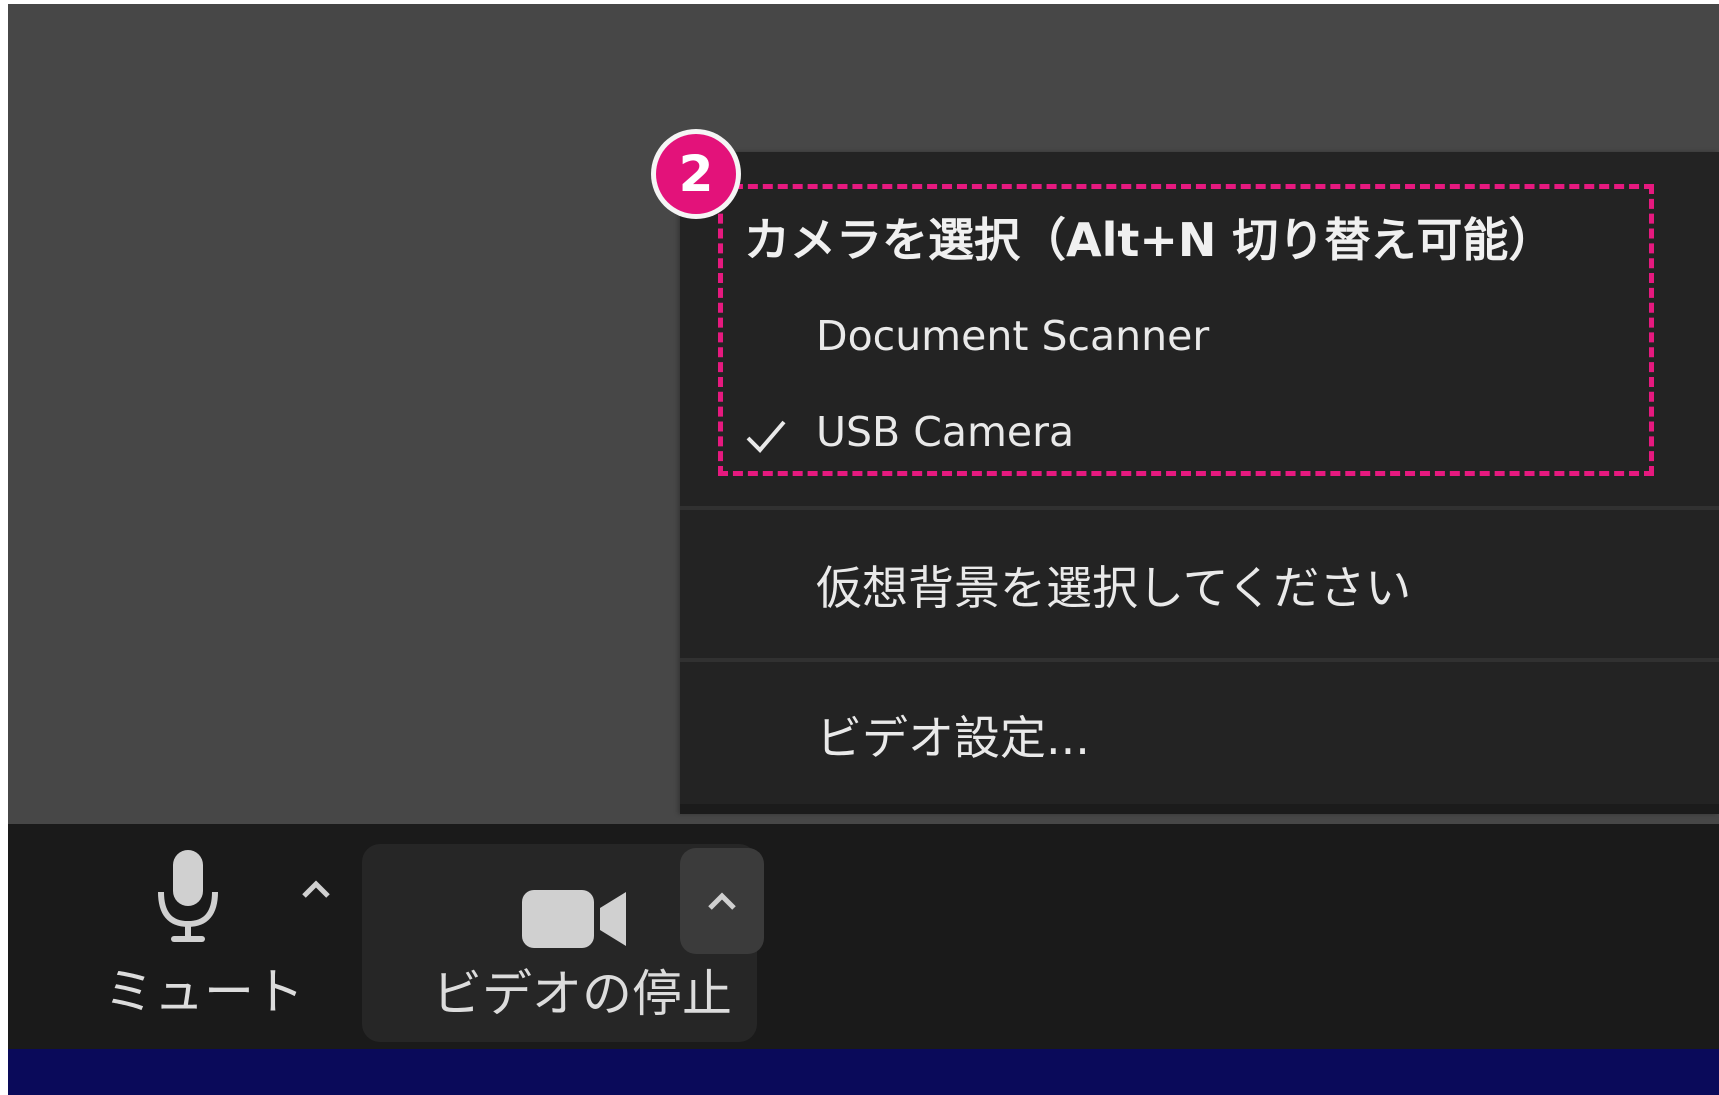  What do you see at coordinates (188, 896) in the screenshot?
I see `microphone-icon` at bounding box center [188, 896].